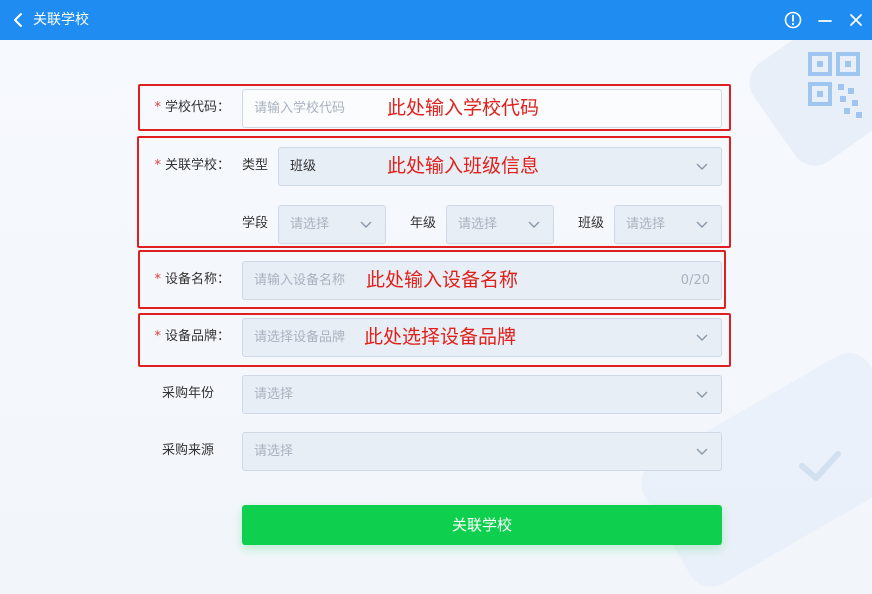  I want to click on purchase-year-label: 采购年份, so click(188, 393).